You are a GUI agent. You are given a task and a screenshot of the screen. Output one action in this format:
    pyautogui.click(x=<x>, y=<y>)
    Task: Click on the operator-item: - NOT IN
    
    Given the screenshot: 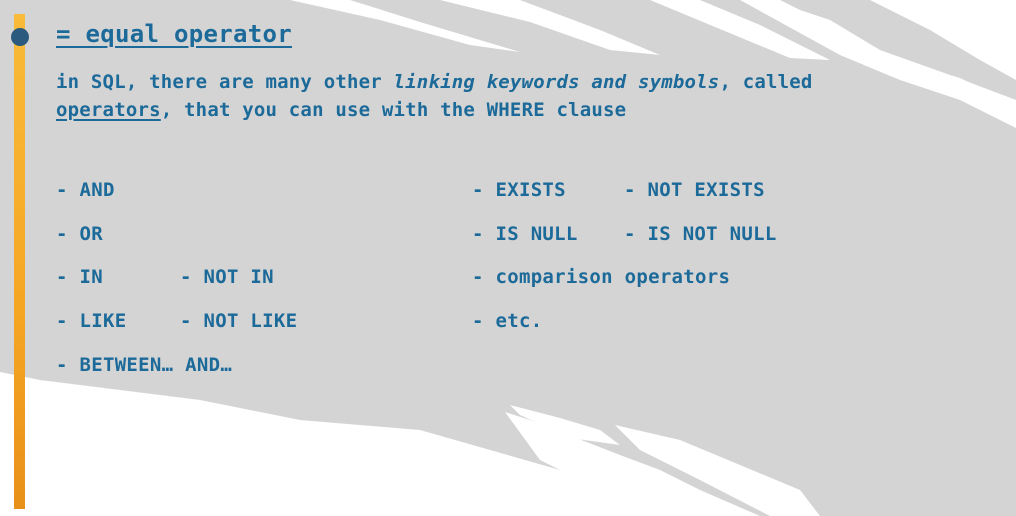 What is the action you would take?
    pyautogui.click(x=227, y=277)
    